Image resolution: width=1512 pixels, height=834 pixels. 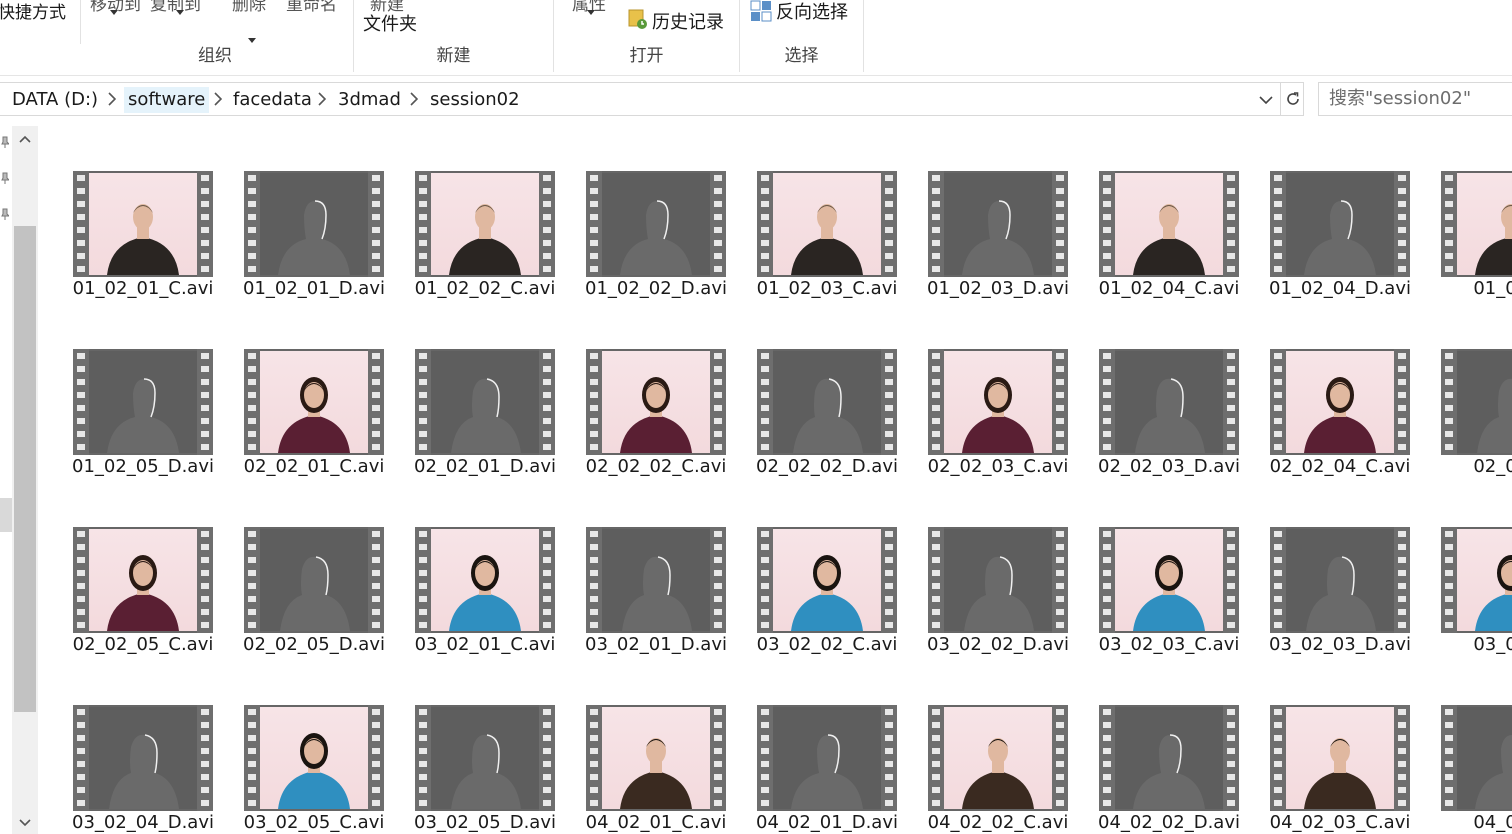 What do you see at coordinates (25, 139) in the screenshot?
I see `scroll-up-icon` at bounding box center [25, 139].